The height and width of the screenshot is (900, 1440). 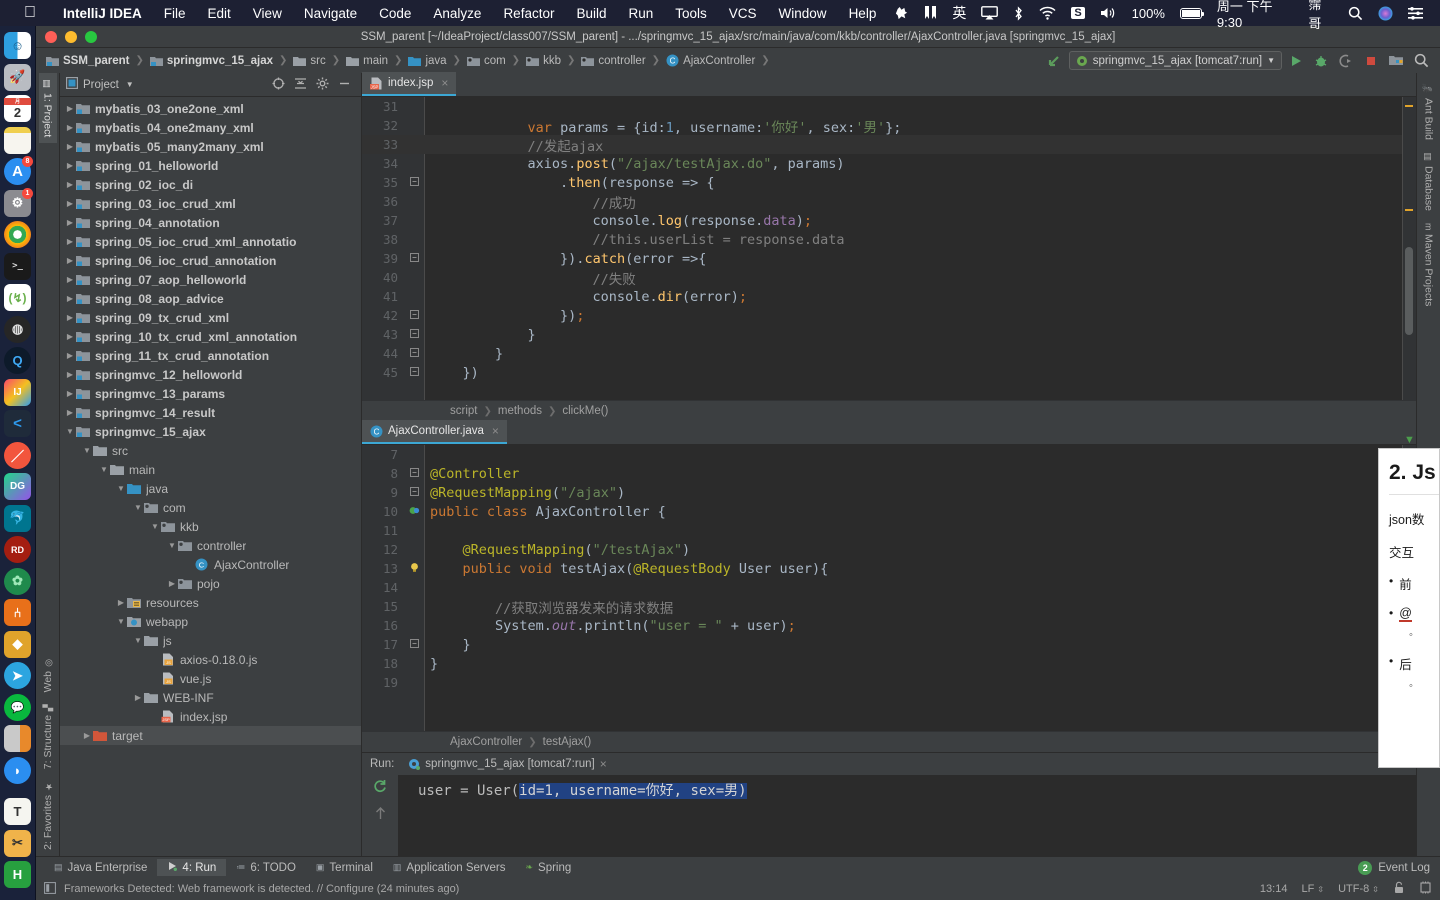 I want to click on dock-finder-icon: ☺, so click(x=17, y=45).